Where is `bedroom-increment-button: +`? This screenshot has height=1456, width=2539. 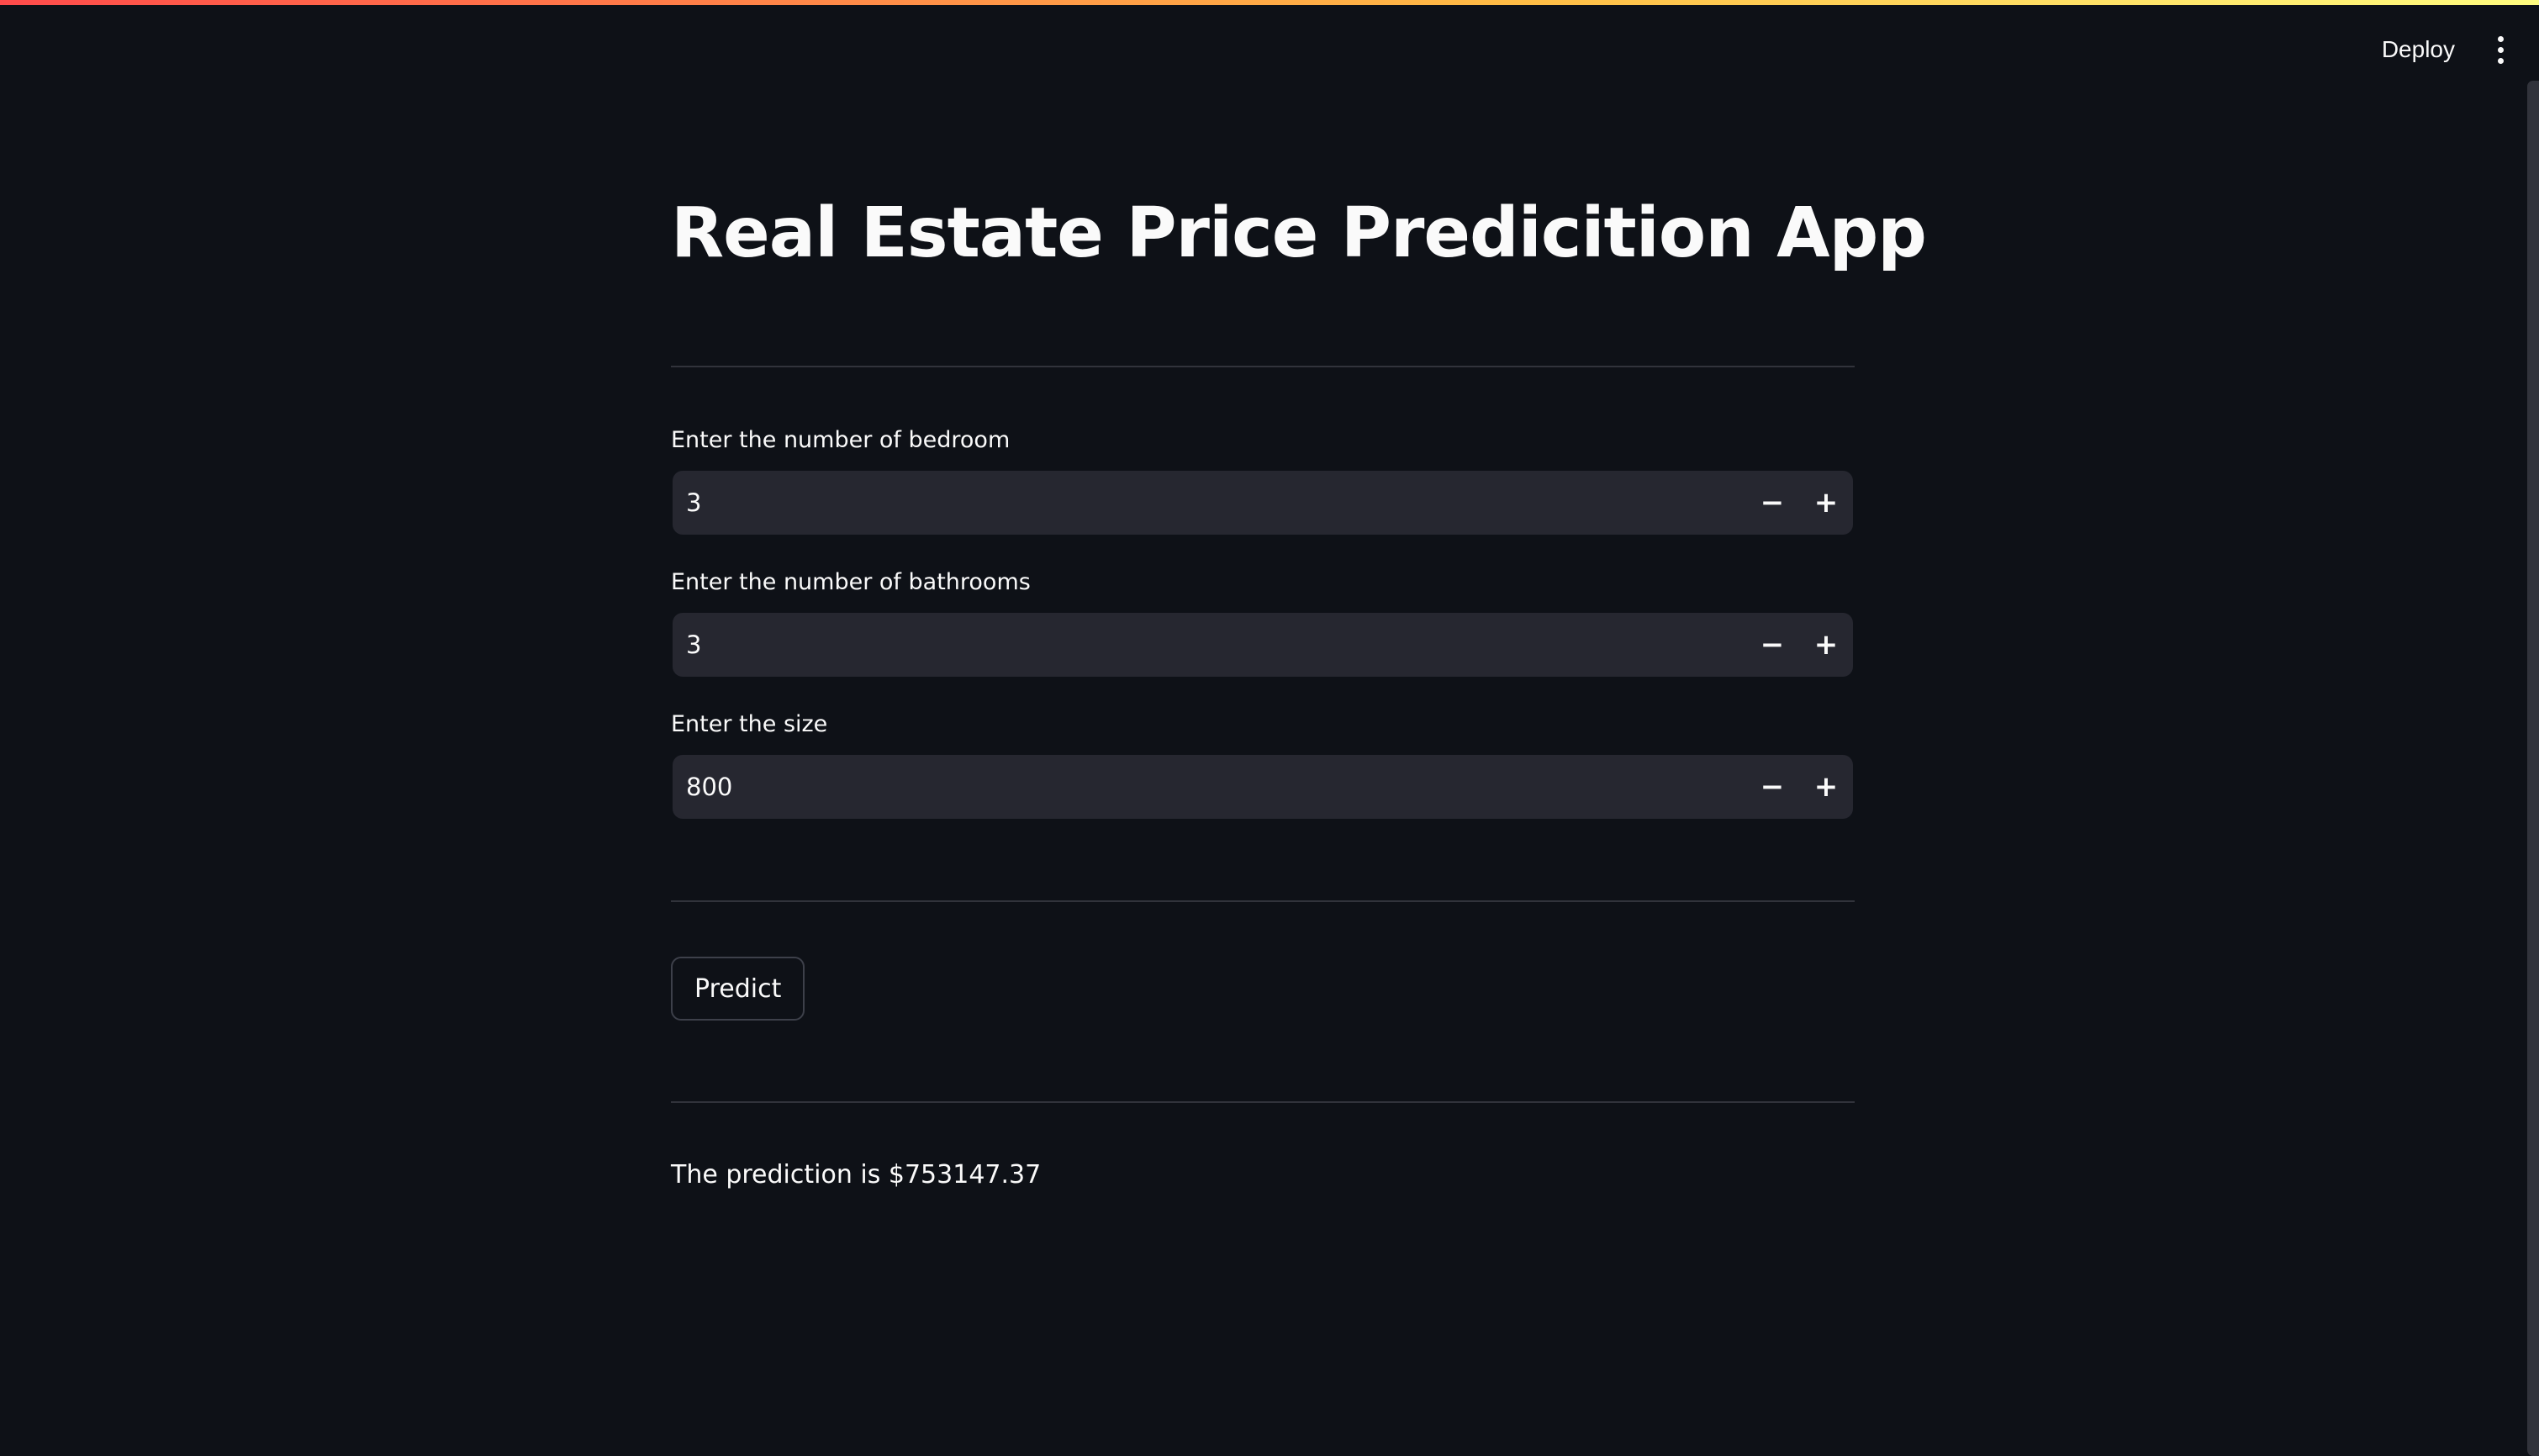
bedroom-increment-button: + is located at coordinates (1826, 503).